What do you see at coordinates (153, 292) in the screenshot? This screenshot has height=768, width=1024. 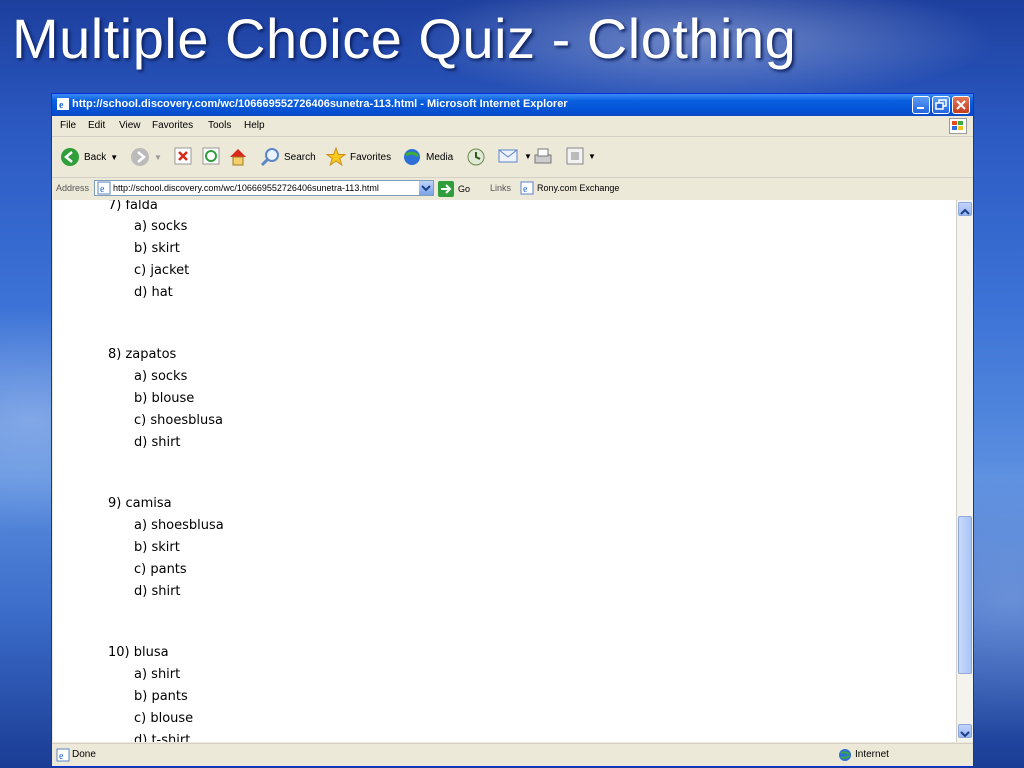 I see `option: d) hat` at bounding box center [153, 292].